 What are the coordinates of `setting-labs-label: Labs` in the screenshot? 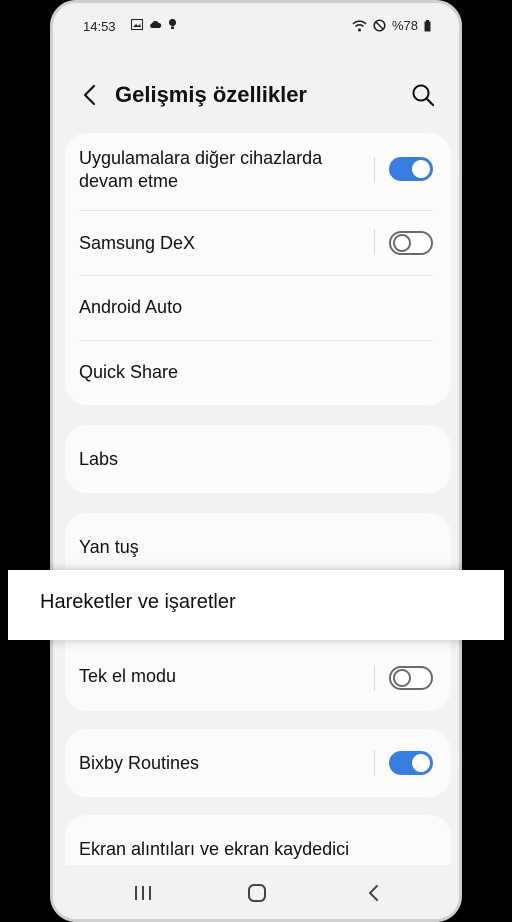 It's located at (99, 459).